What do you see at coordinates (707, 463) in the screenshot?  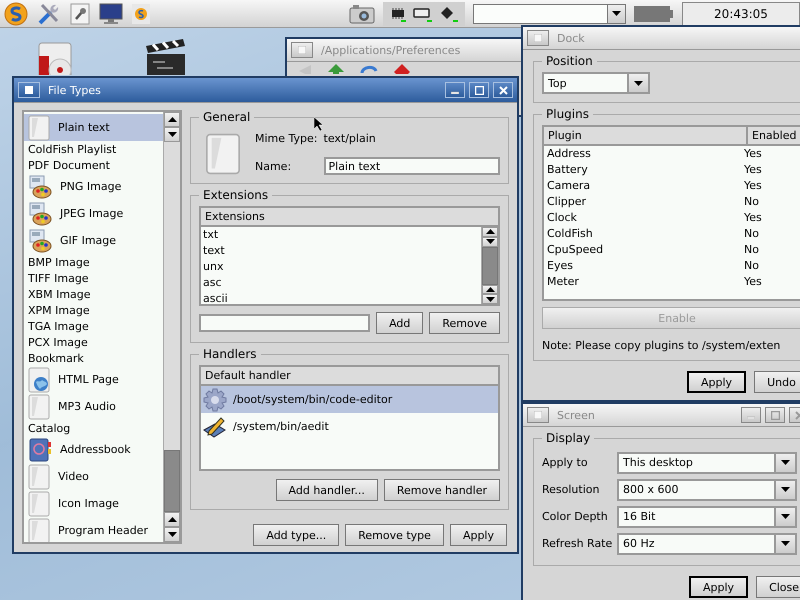 I see `dropdown: This desktop` at bounding box center [707, 463].